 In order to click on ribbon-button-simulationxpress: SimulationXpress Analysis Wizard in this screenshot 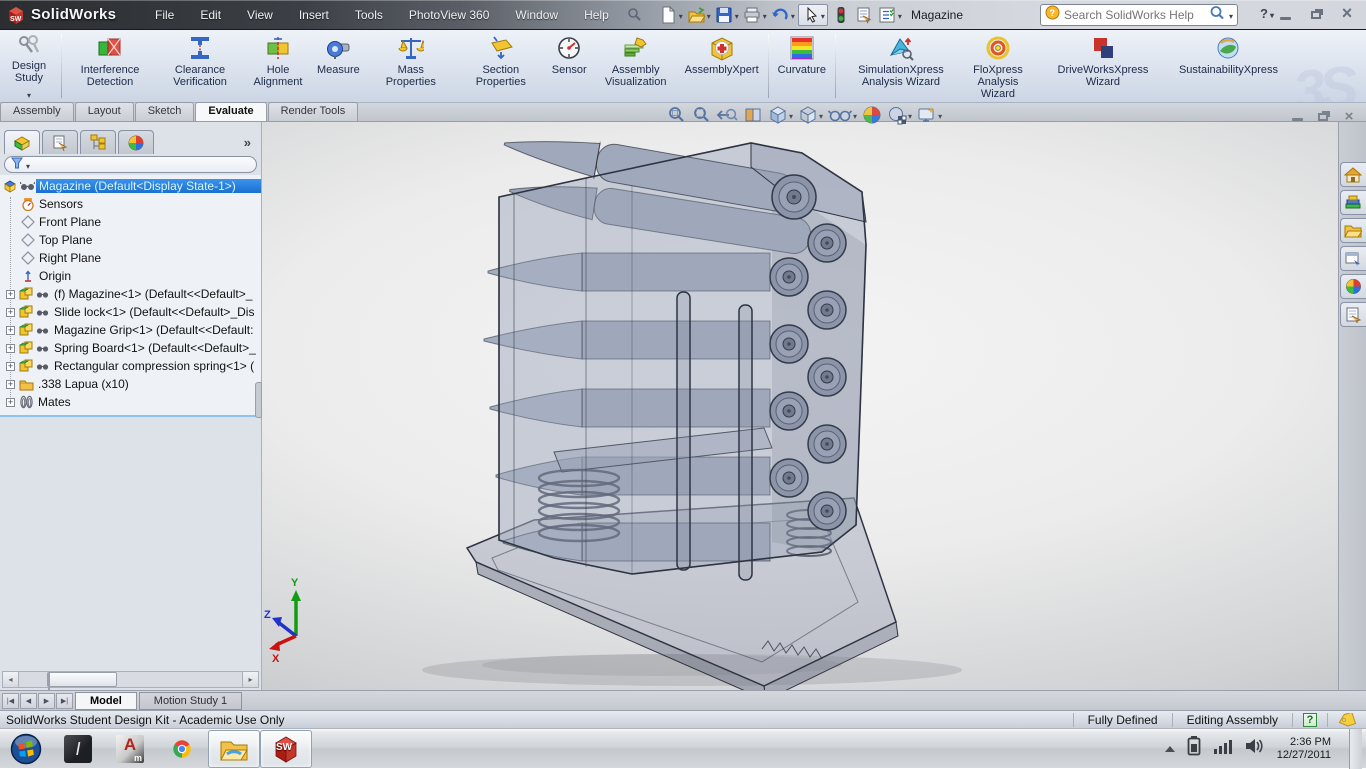, I will do `click(901, 66)`.